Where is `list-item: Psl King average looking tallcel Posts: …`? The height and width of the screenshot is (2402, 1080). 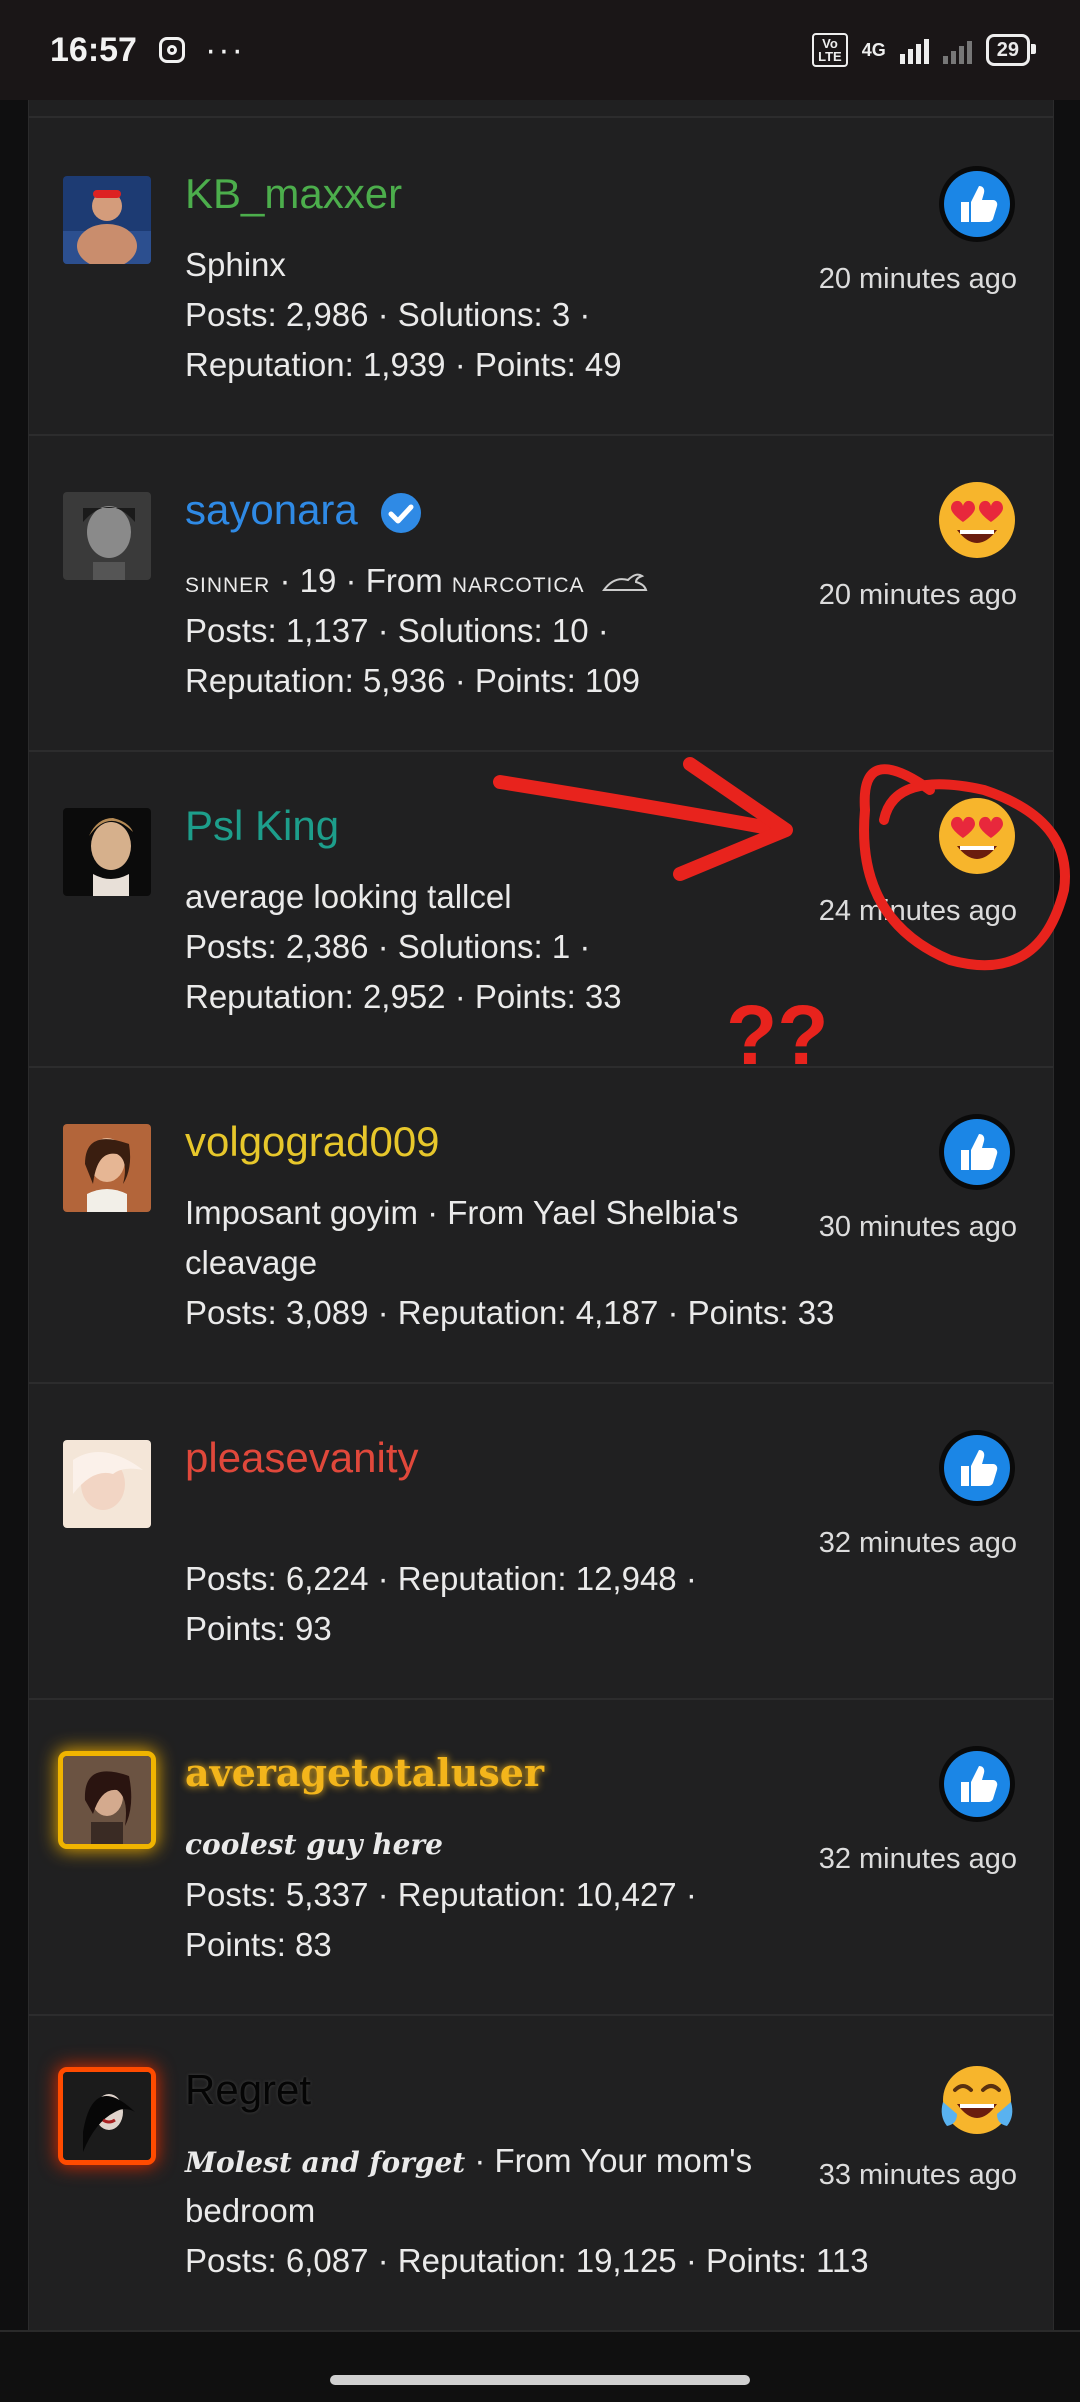 list-item: Psl King average looking tallcel Posts: … is located at coordinates (541, 909).